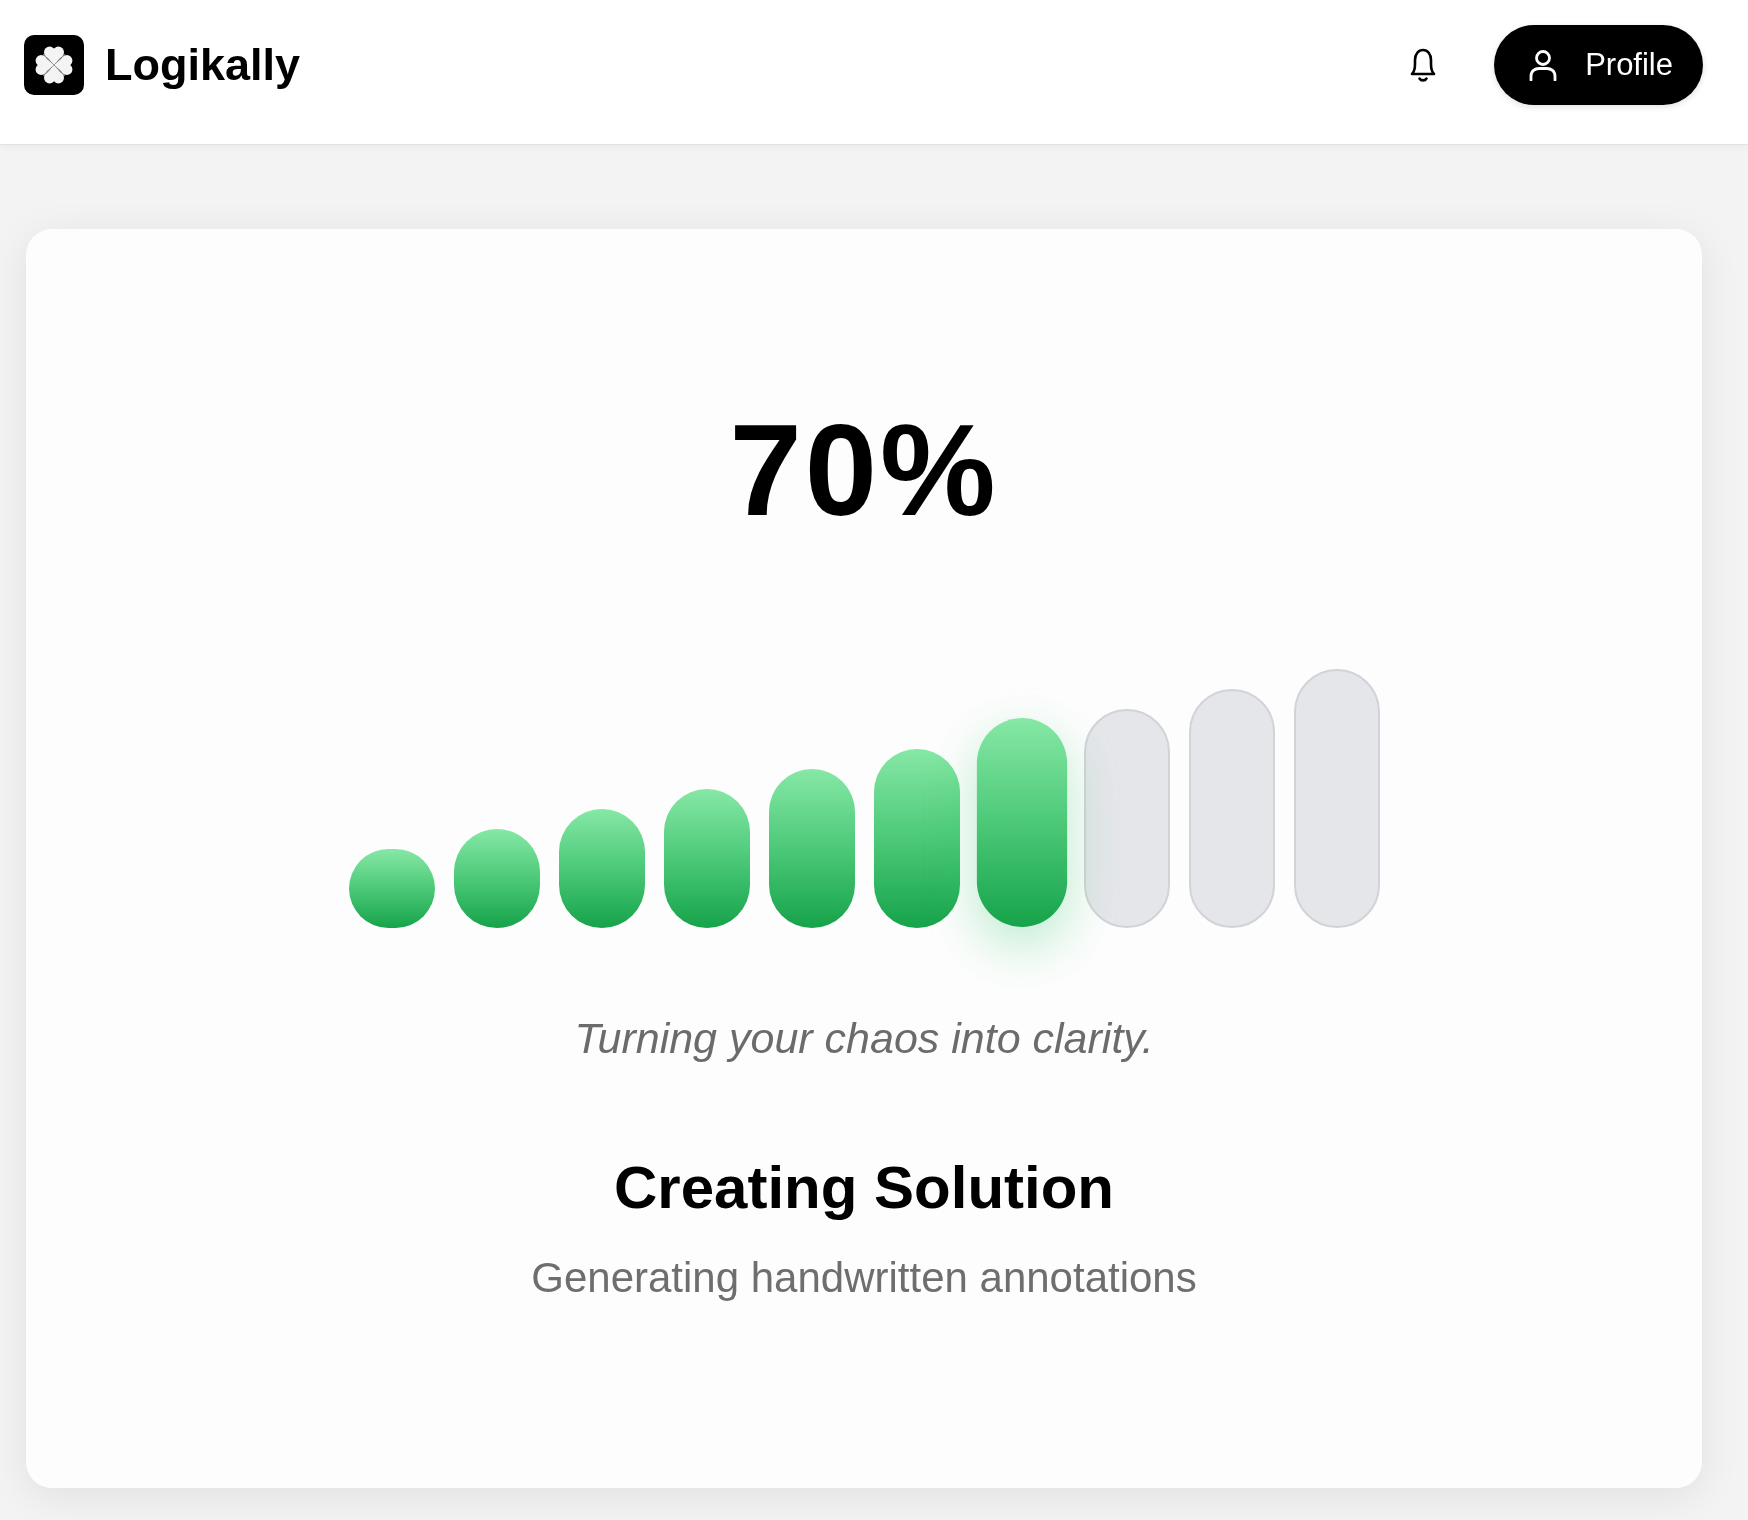  Describe the element at coordinates (1543, 65) in the screenshot. I see `person-icon` at that location.